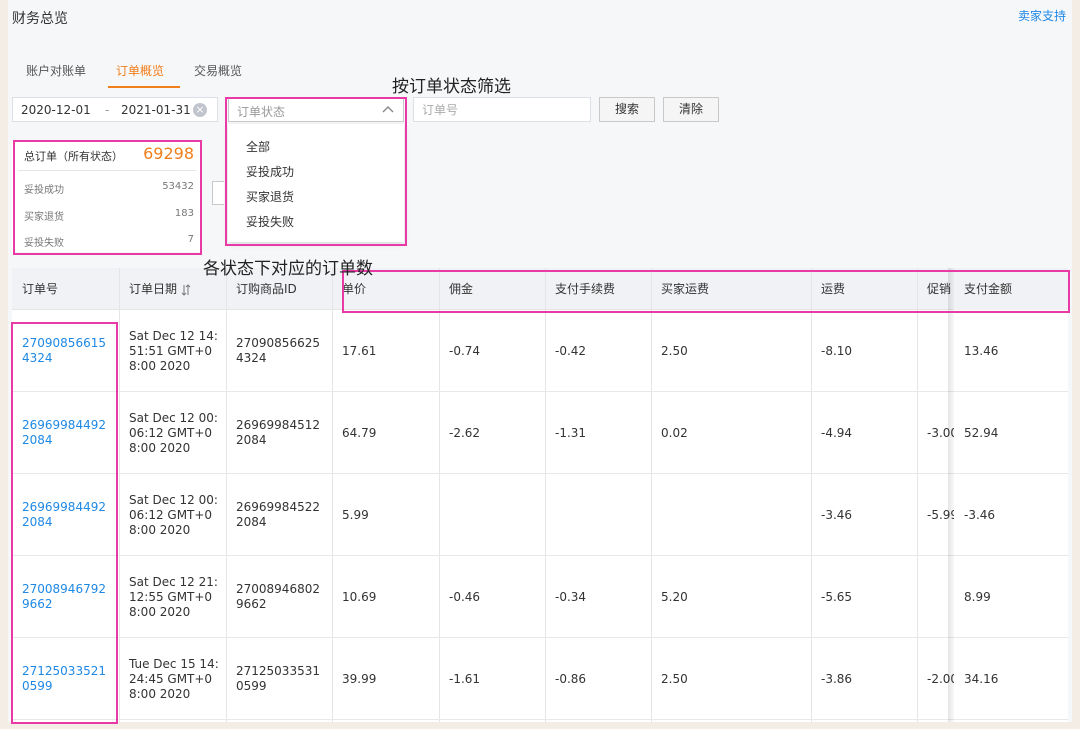 The width and height of the screenshot is (1080, 729). What do you see at coordinates (173, 350) in the screenshot?
I see `cell-order-date: Sat Dec 12 14:51:51 GMT+08:00 2020` at bounding box center [173, 350].